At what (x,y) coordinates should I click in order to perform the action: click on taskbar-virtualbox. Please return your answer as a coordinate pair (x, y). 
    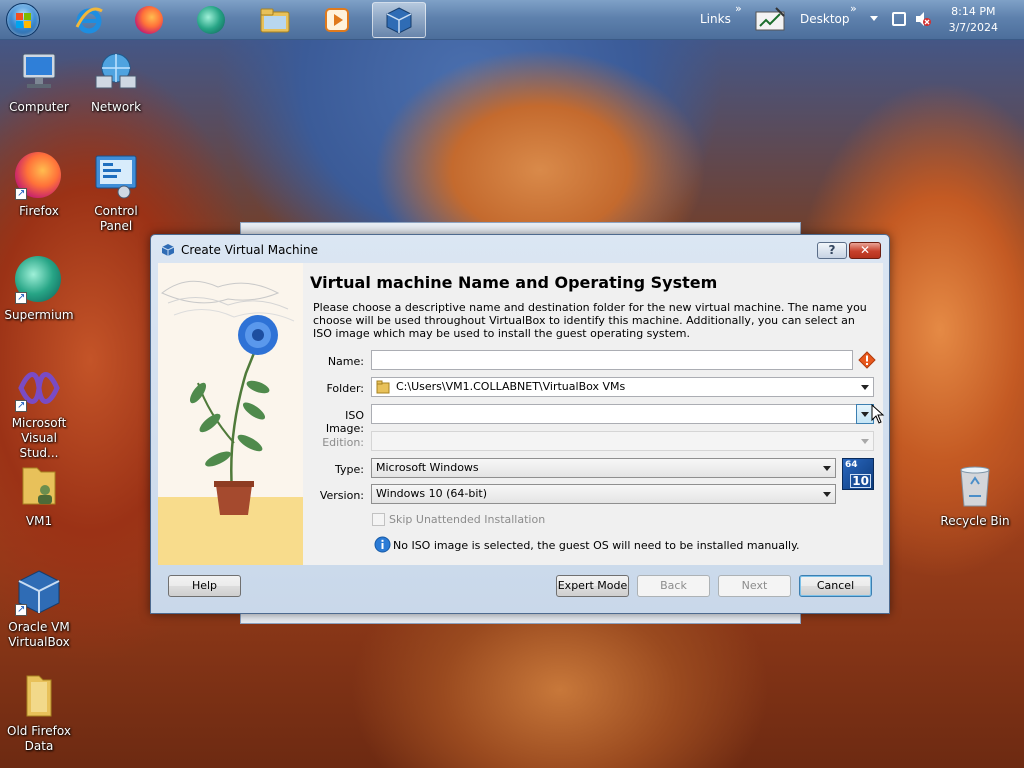
    Looking at the image, I should click on (399, 20).